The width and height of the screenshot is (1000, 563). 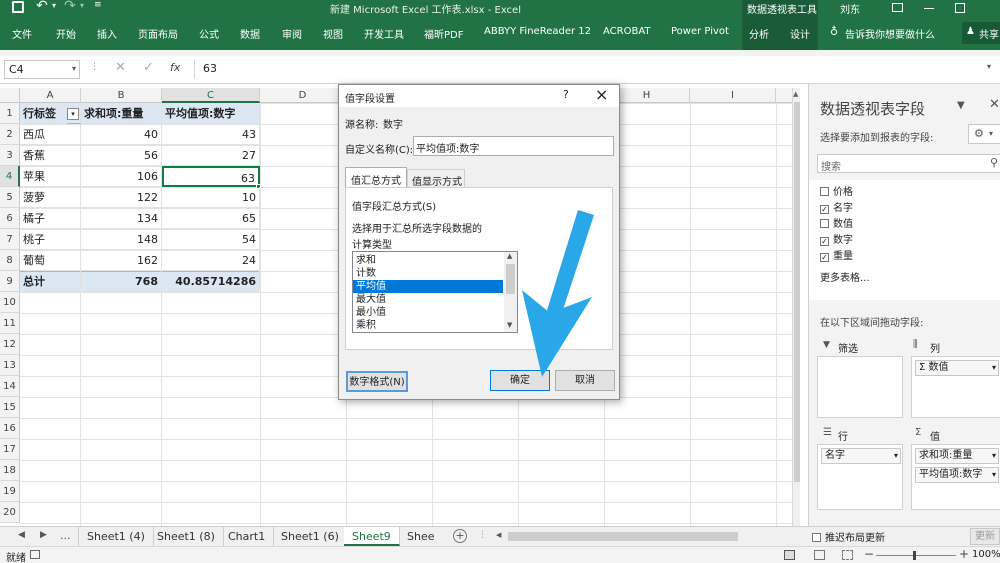 What do you see at coordinates (955, 387) in the screenshot?
I see `columns-drop-zone: Σ 数值 ▾` at bounding box center [955, 387].